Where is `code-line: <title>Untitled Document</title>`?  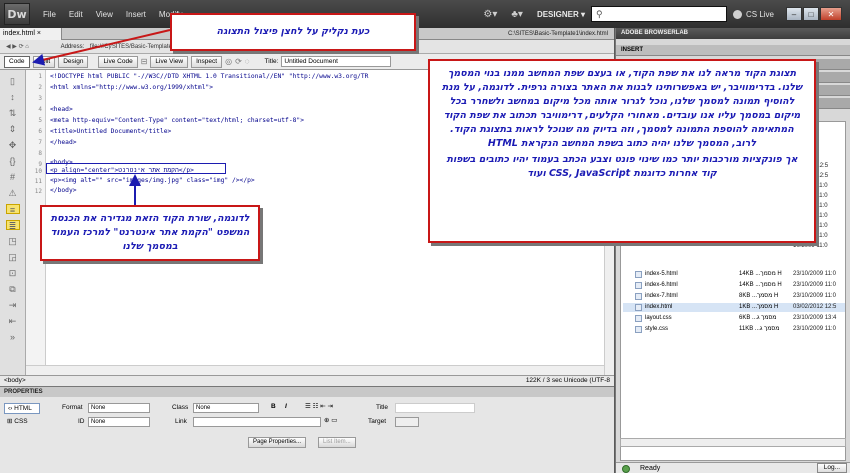 code-line: <title>Untitled Document</title> is located at coordinates (111, 131).